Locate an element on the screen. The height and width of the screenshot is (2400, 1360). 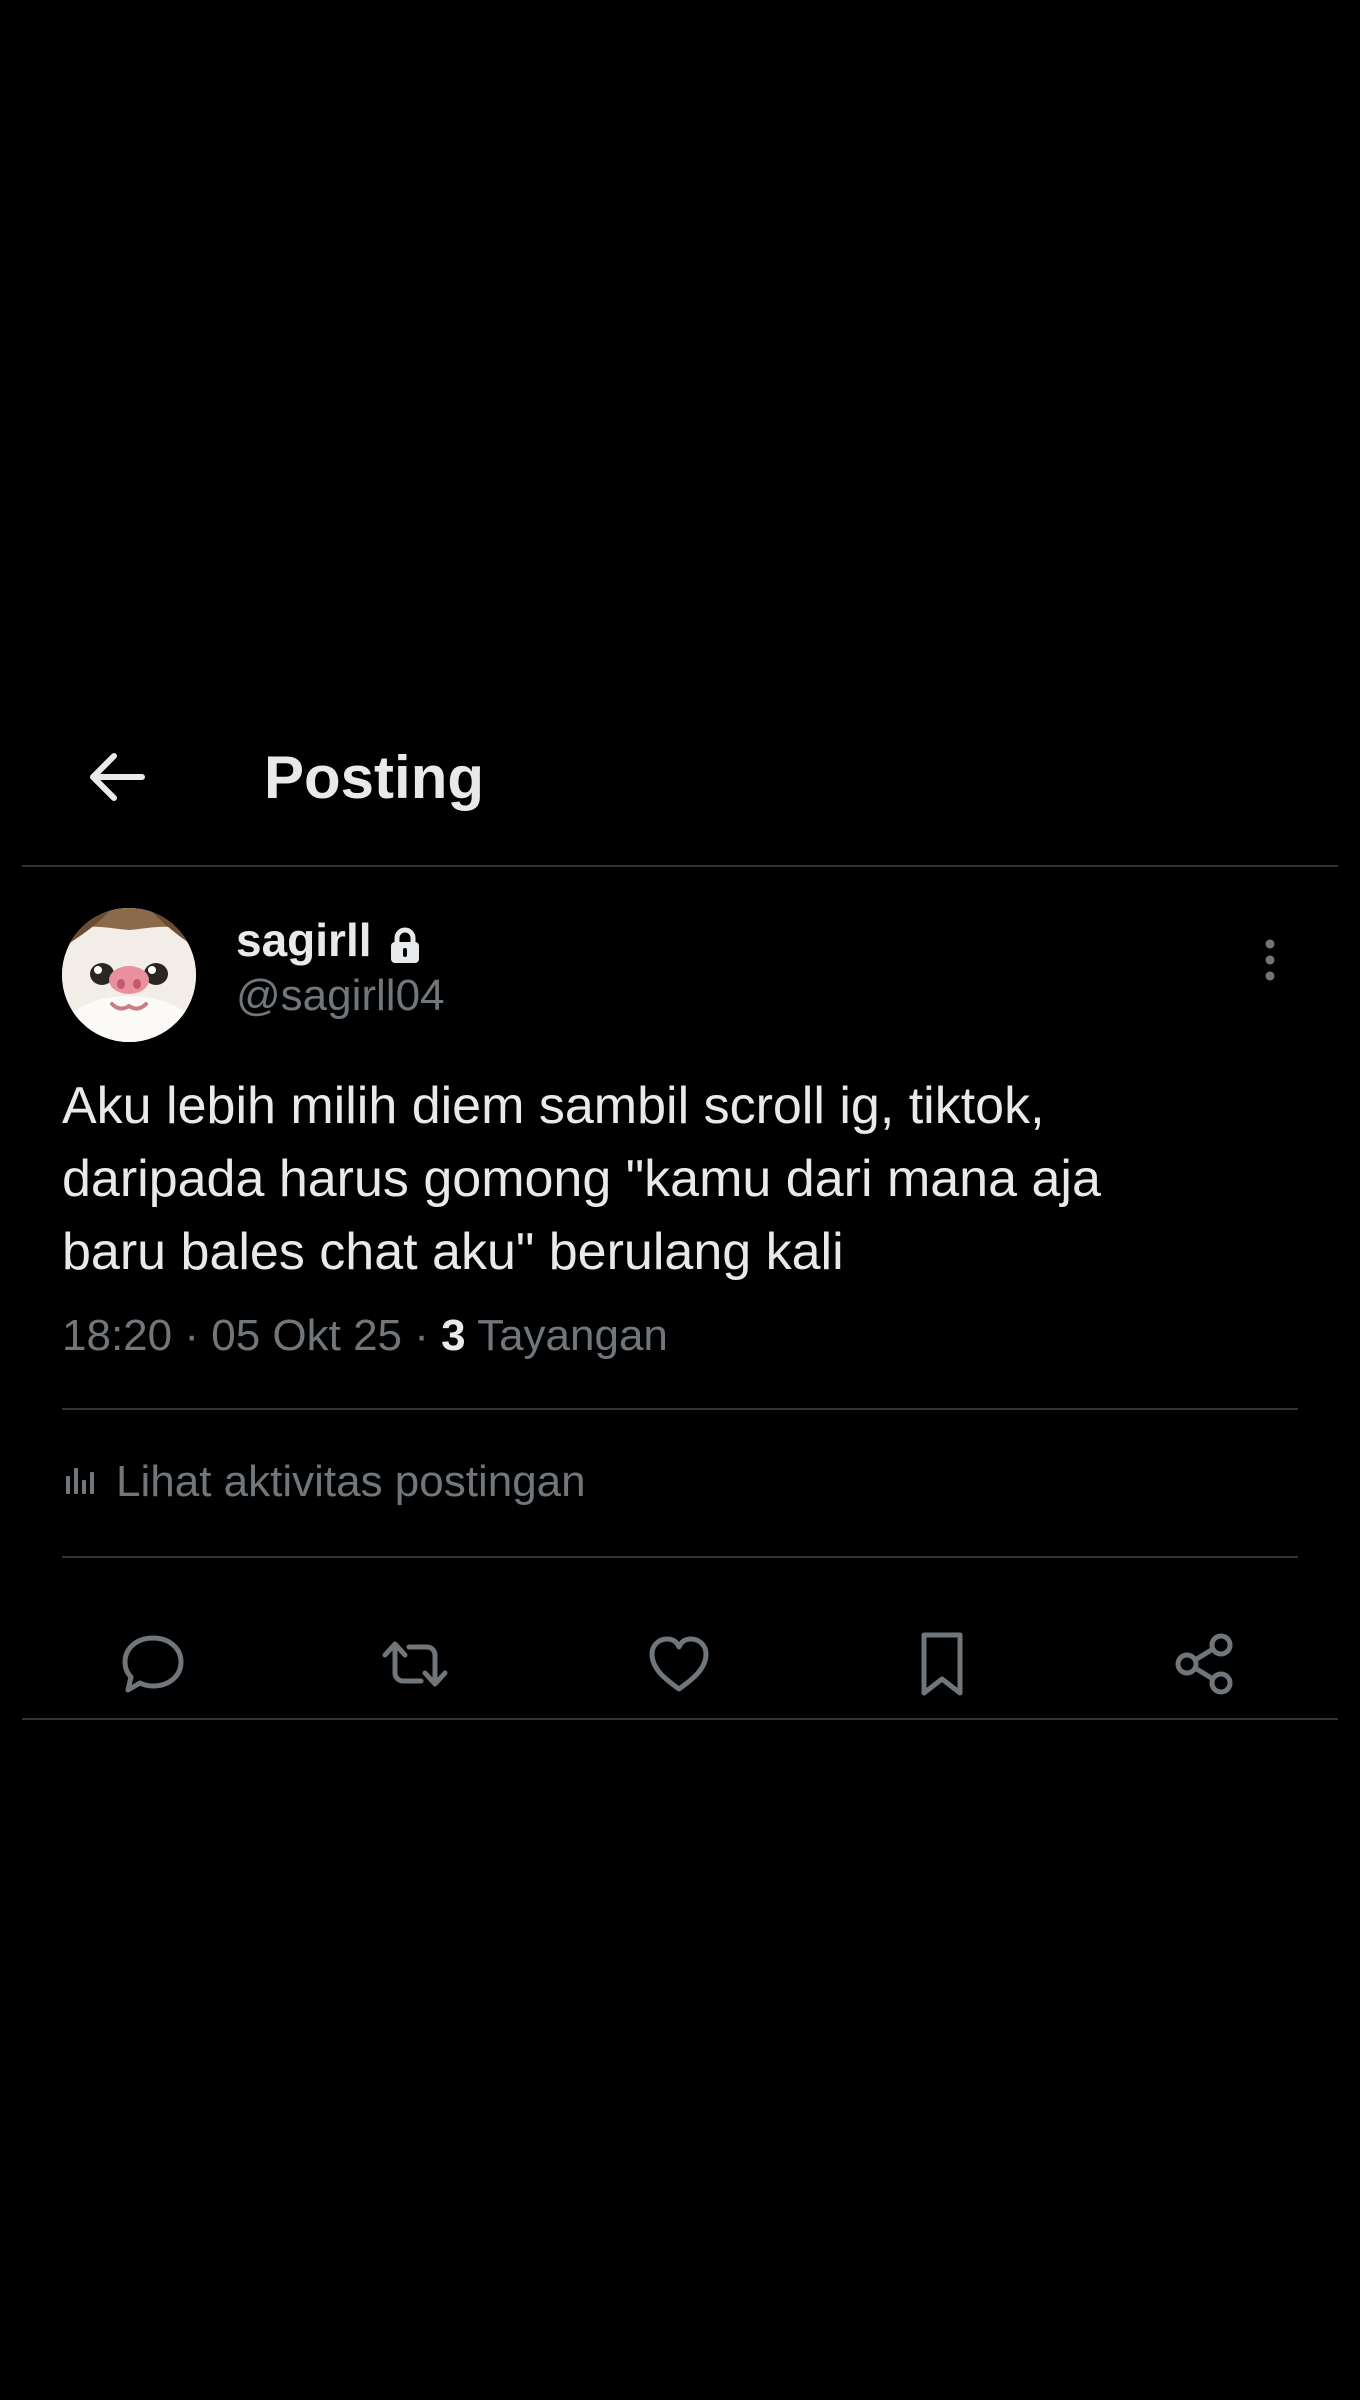
view-post-activity-button: Lihat aktivitas postingan is located at coordinates (324, 1482).